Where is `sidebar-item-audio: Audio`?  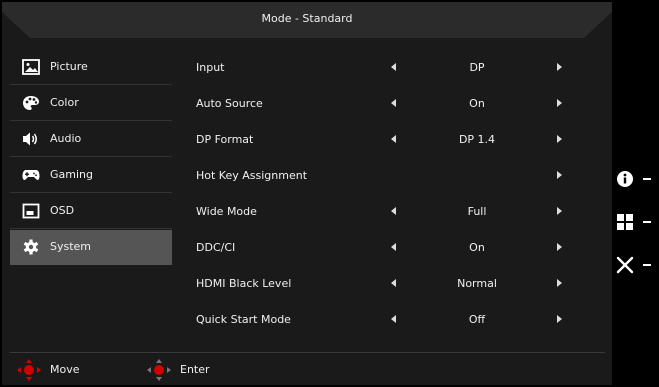
sidebar-item-audio: Audio is located at coordinates (91, 139).